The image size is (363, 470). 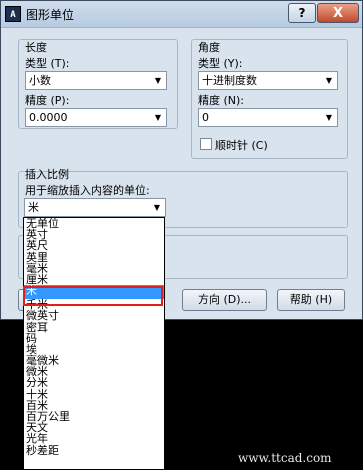 I want to click on help-button: 帮助 (H), so click(x=311, y=300).